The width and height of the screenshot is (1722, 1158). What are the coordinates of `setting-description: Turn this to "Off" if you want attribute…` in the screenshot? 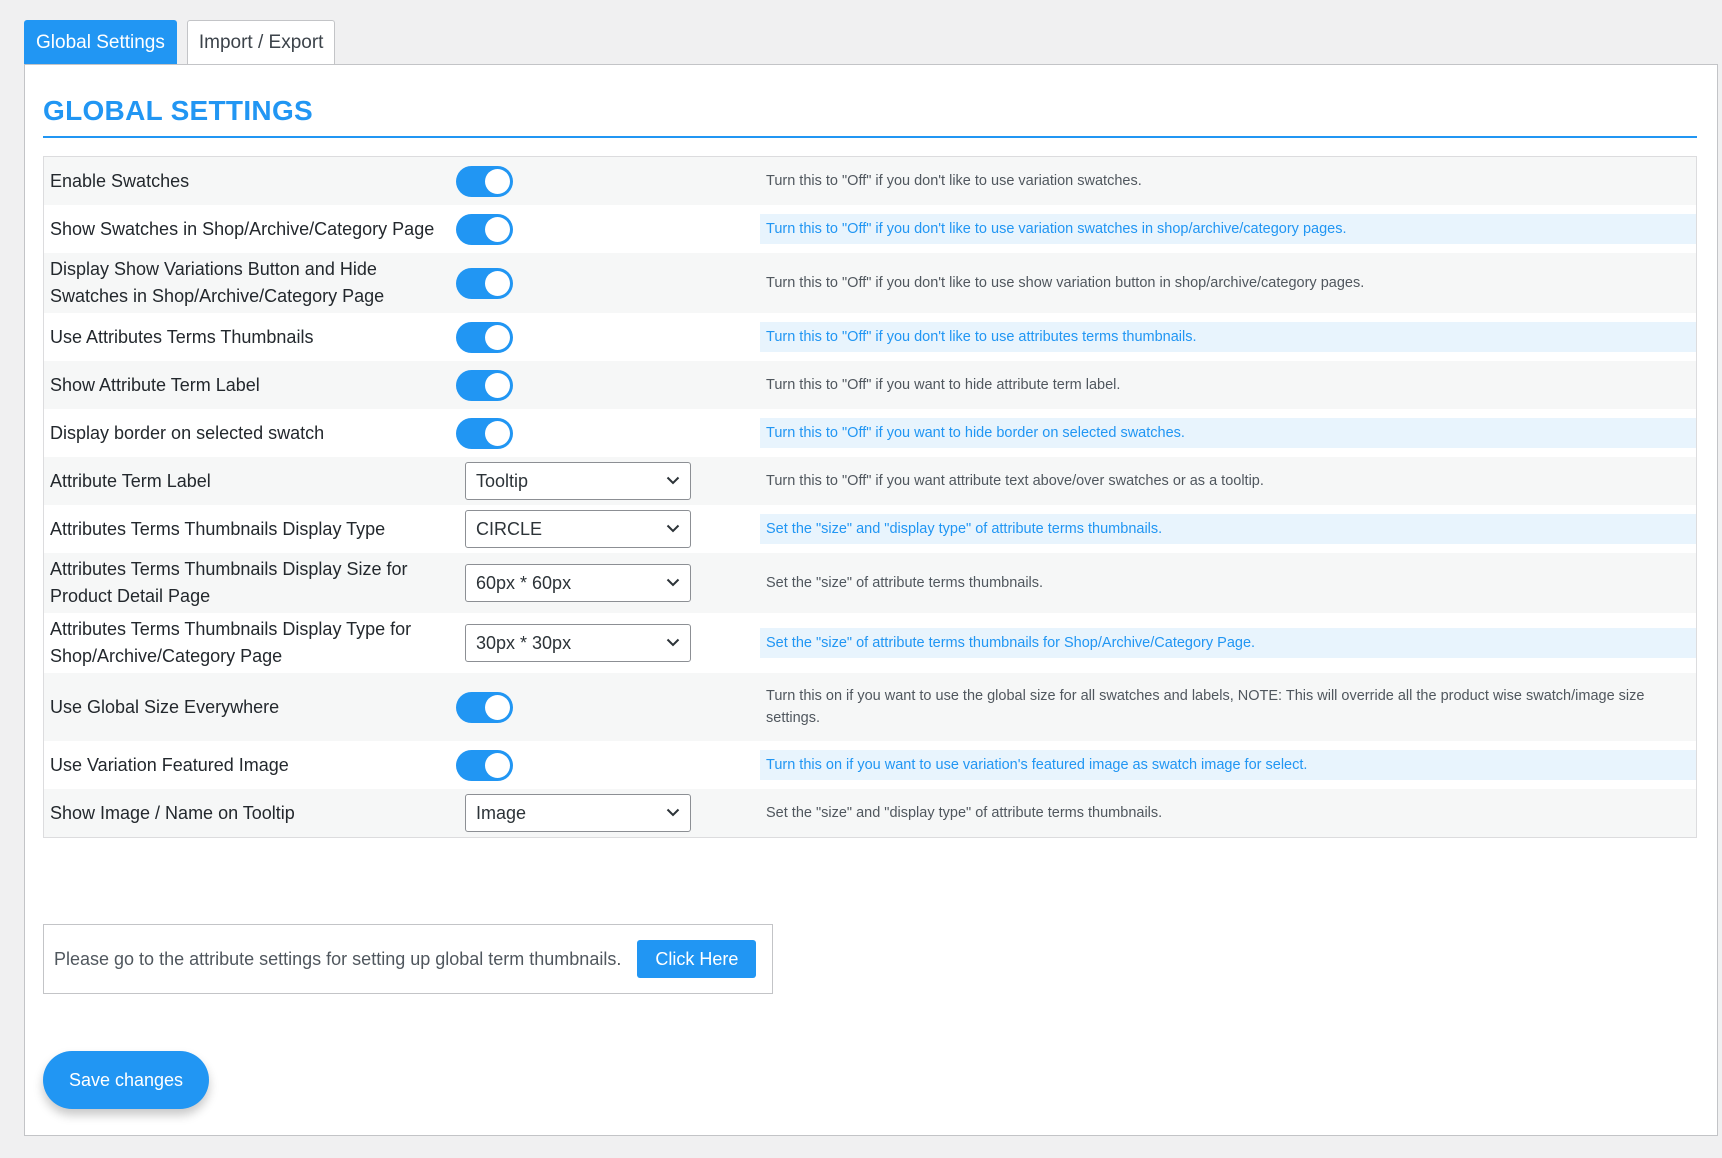 It's located at (1015, 481).